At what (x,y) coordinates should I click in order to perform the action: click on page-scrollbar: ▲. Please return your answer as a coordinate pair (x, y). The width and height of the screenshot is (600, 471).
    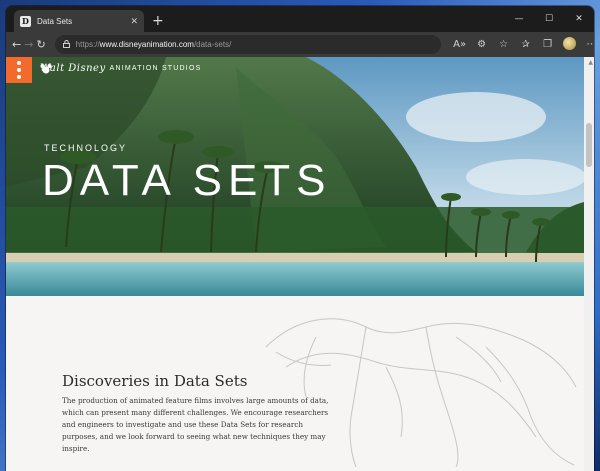
    Looking at the image, I should click on (589, 264).